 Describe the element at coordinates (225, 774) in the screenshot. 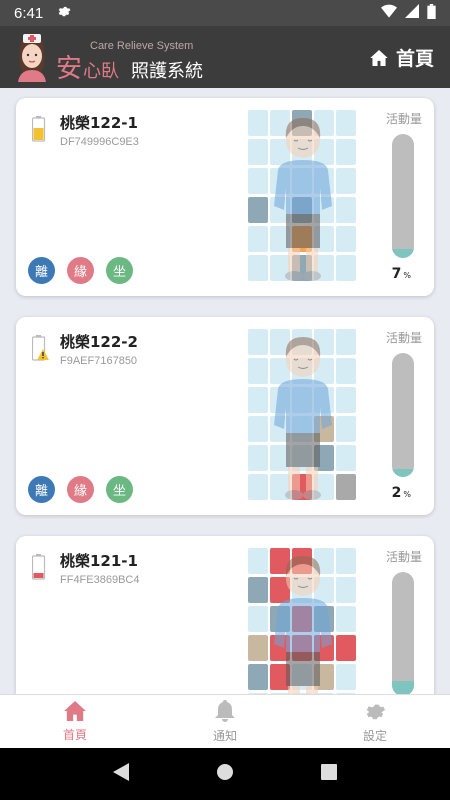

I see `home-circle-icon` at that location.